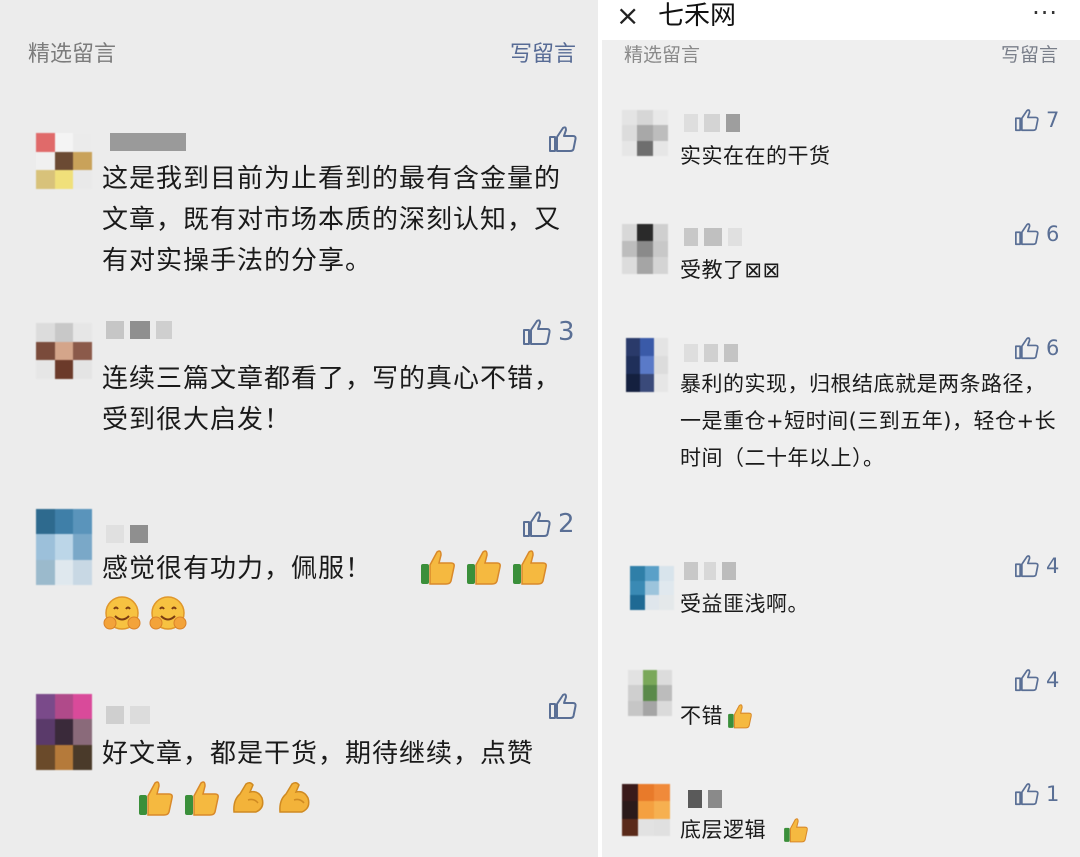  I want to click on comment-item: 2 感觉很有功力，佩服！, so click(299, 575).